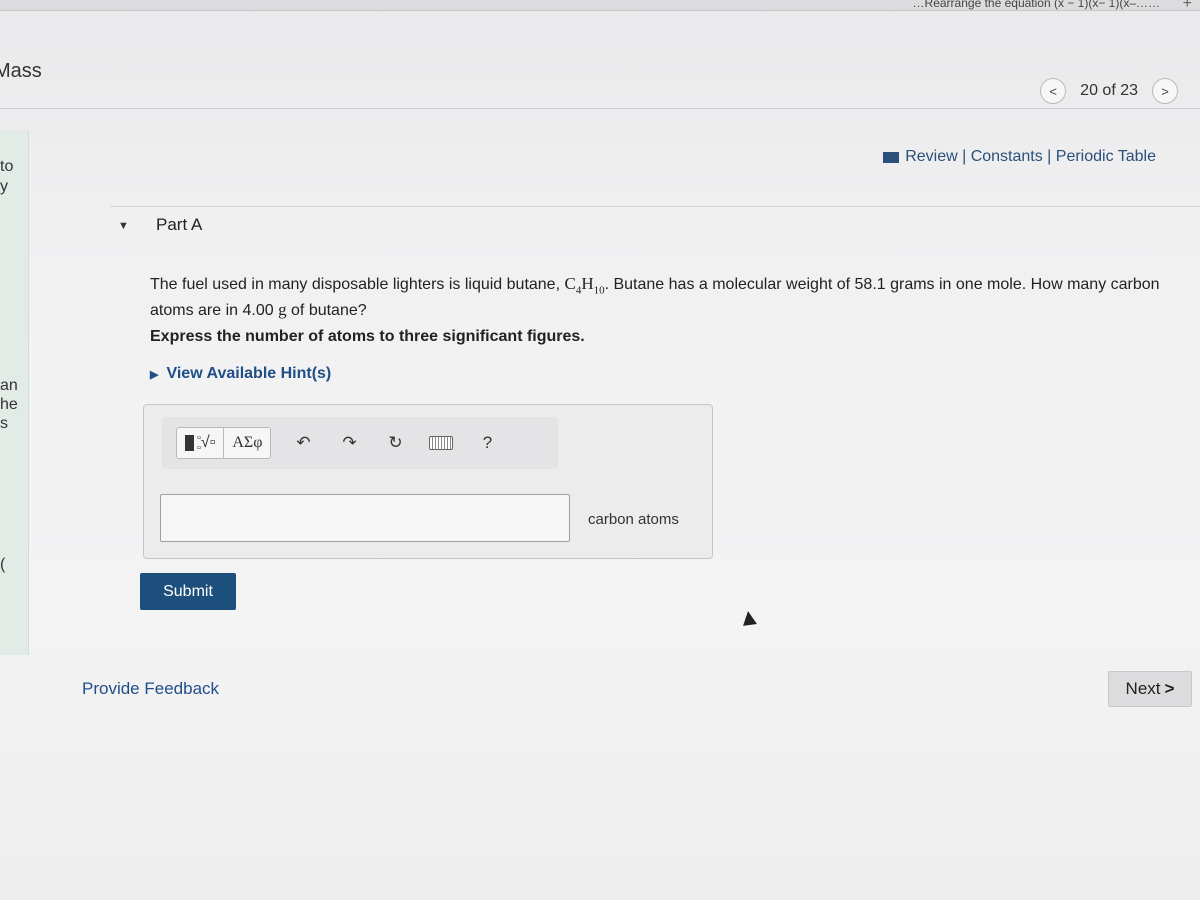  I want to click on item-navigation: < 20 of 23 >, so click(1109, 91).